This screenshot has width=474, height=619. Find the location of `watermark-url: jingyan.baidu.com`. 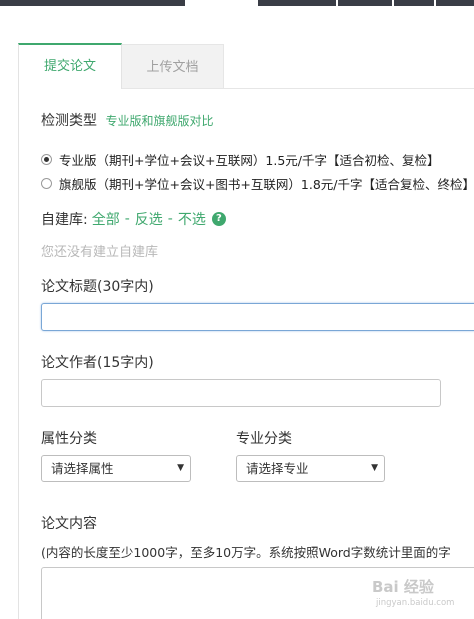

watermark-url: jingyan.baidu.com is located at coordinates (415, 603).